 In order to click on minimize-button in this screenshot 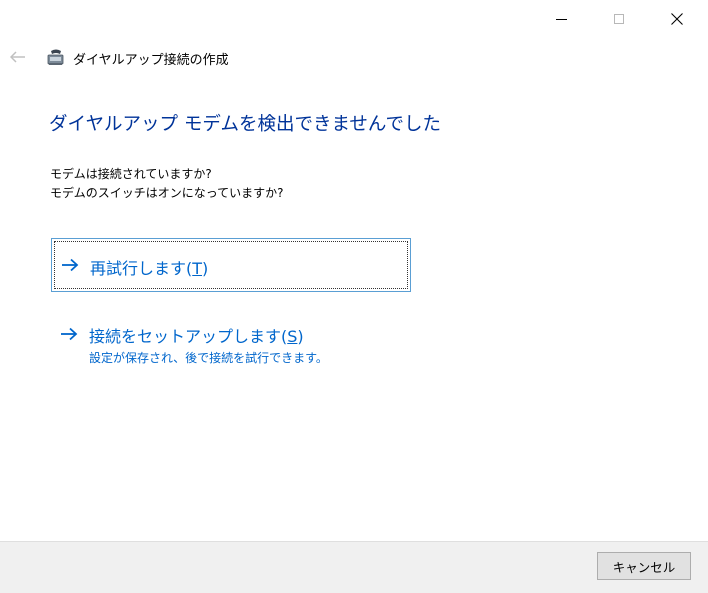, I will do `click(561, 19)`.